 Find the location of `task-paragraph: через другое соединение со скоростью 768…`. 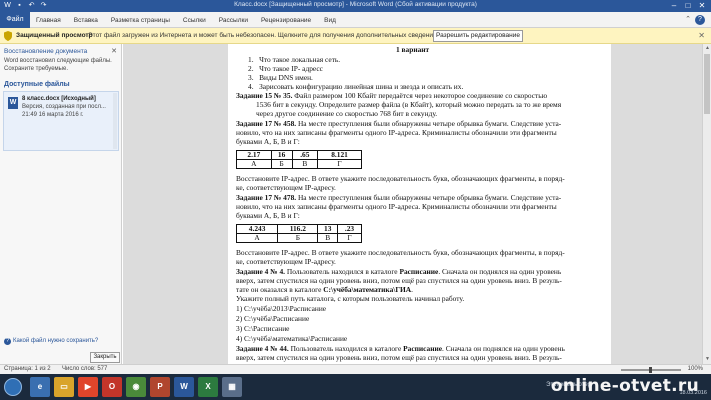

task-paragraph: через другое соединение со скоростью 768… is located at coordinates (347, 113).